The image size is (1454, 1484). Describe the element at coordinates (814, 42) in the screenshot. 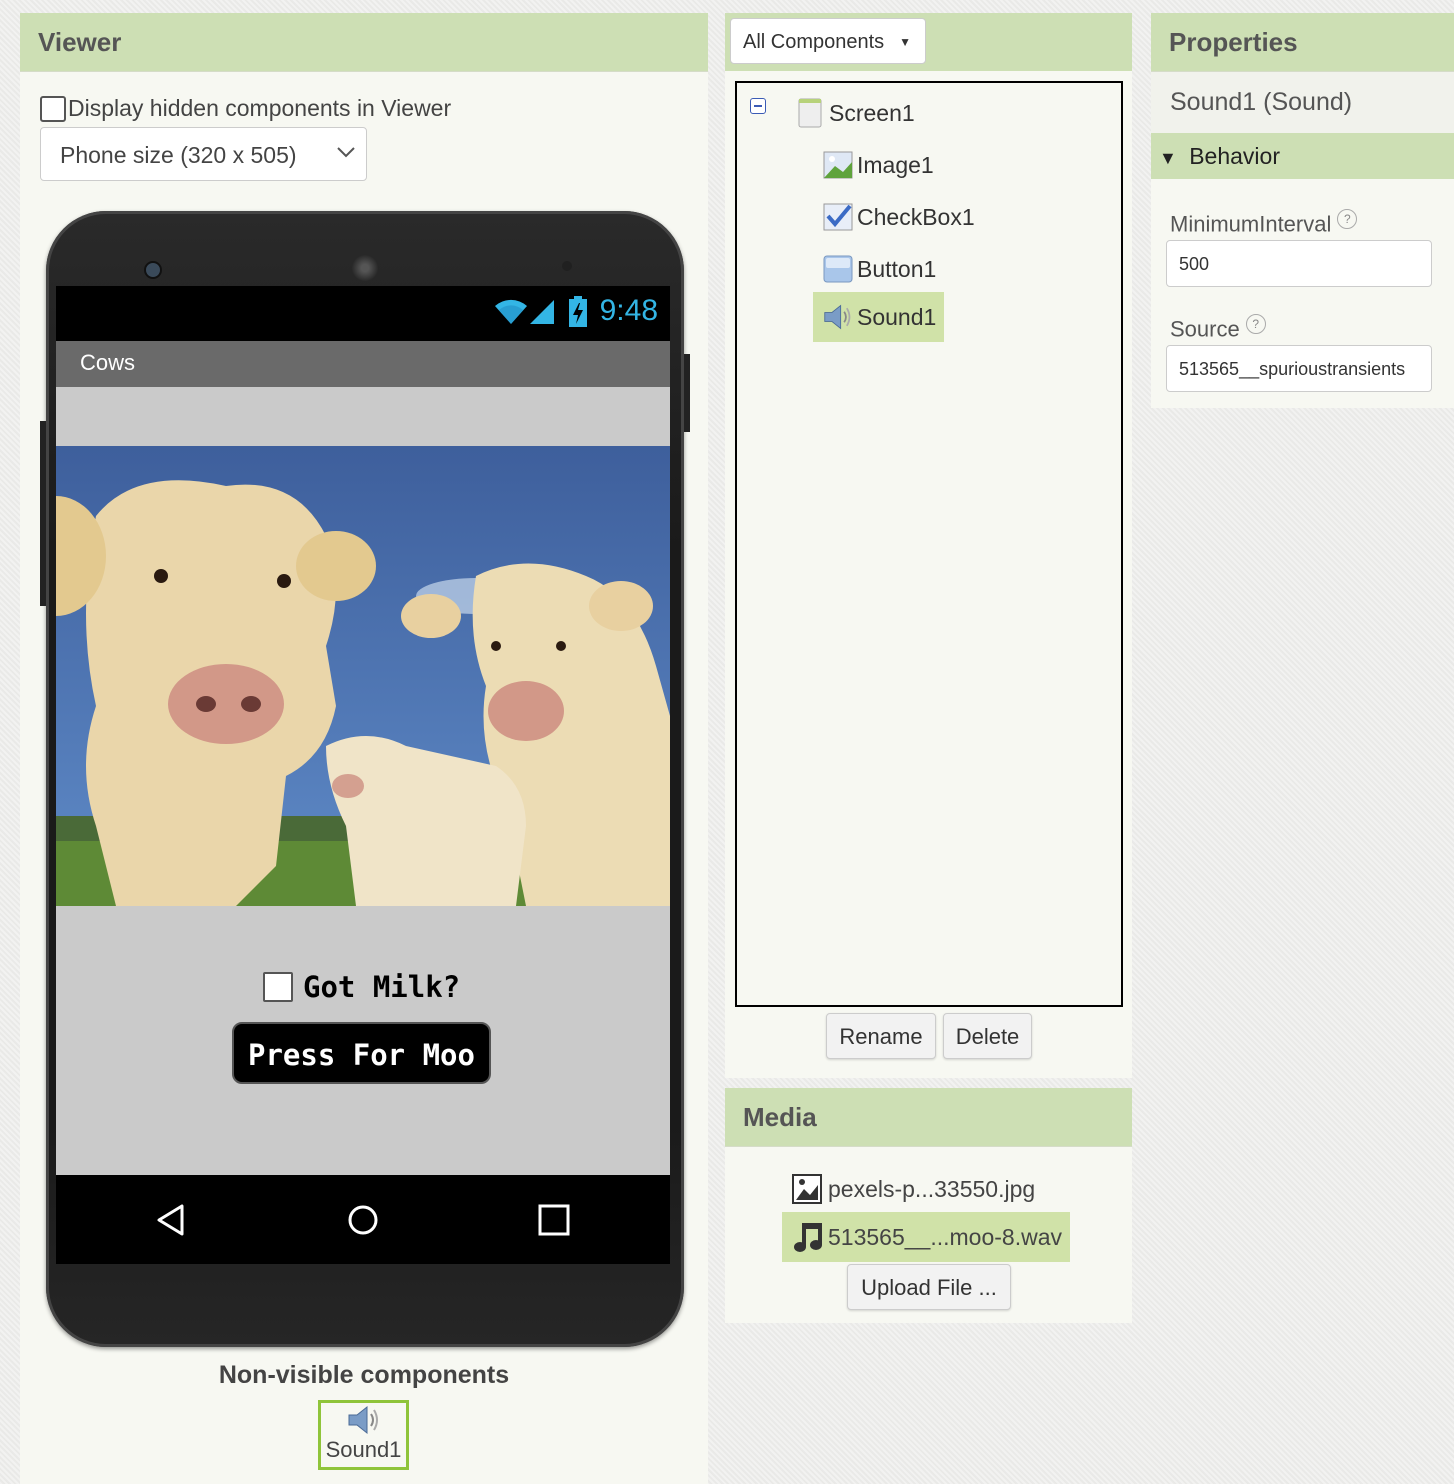

I see `all-components-label: All Components` at that location.